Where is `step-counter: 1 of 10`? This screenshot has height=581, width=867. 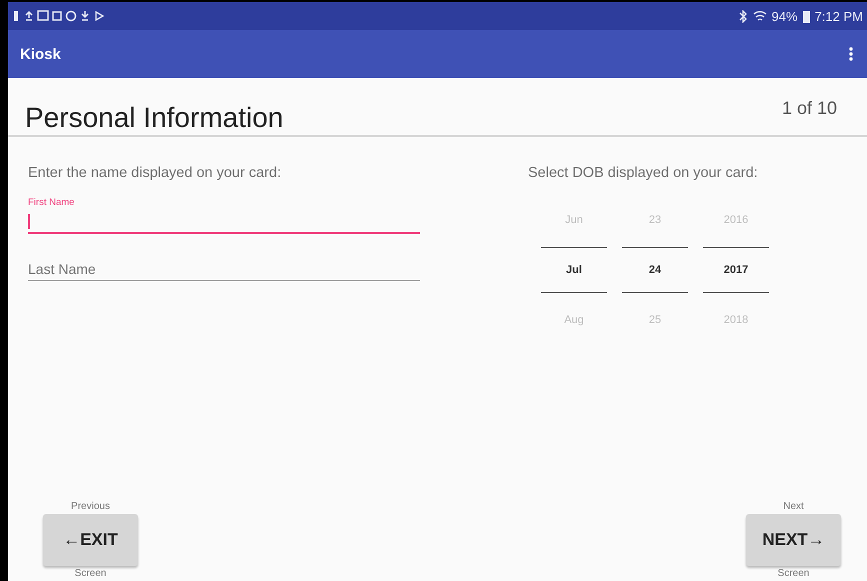
step-counter: 1 of 10 is located at coordinates (809, 109).